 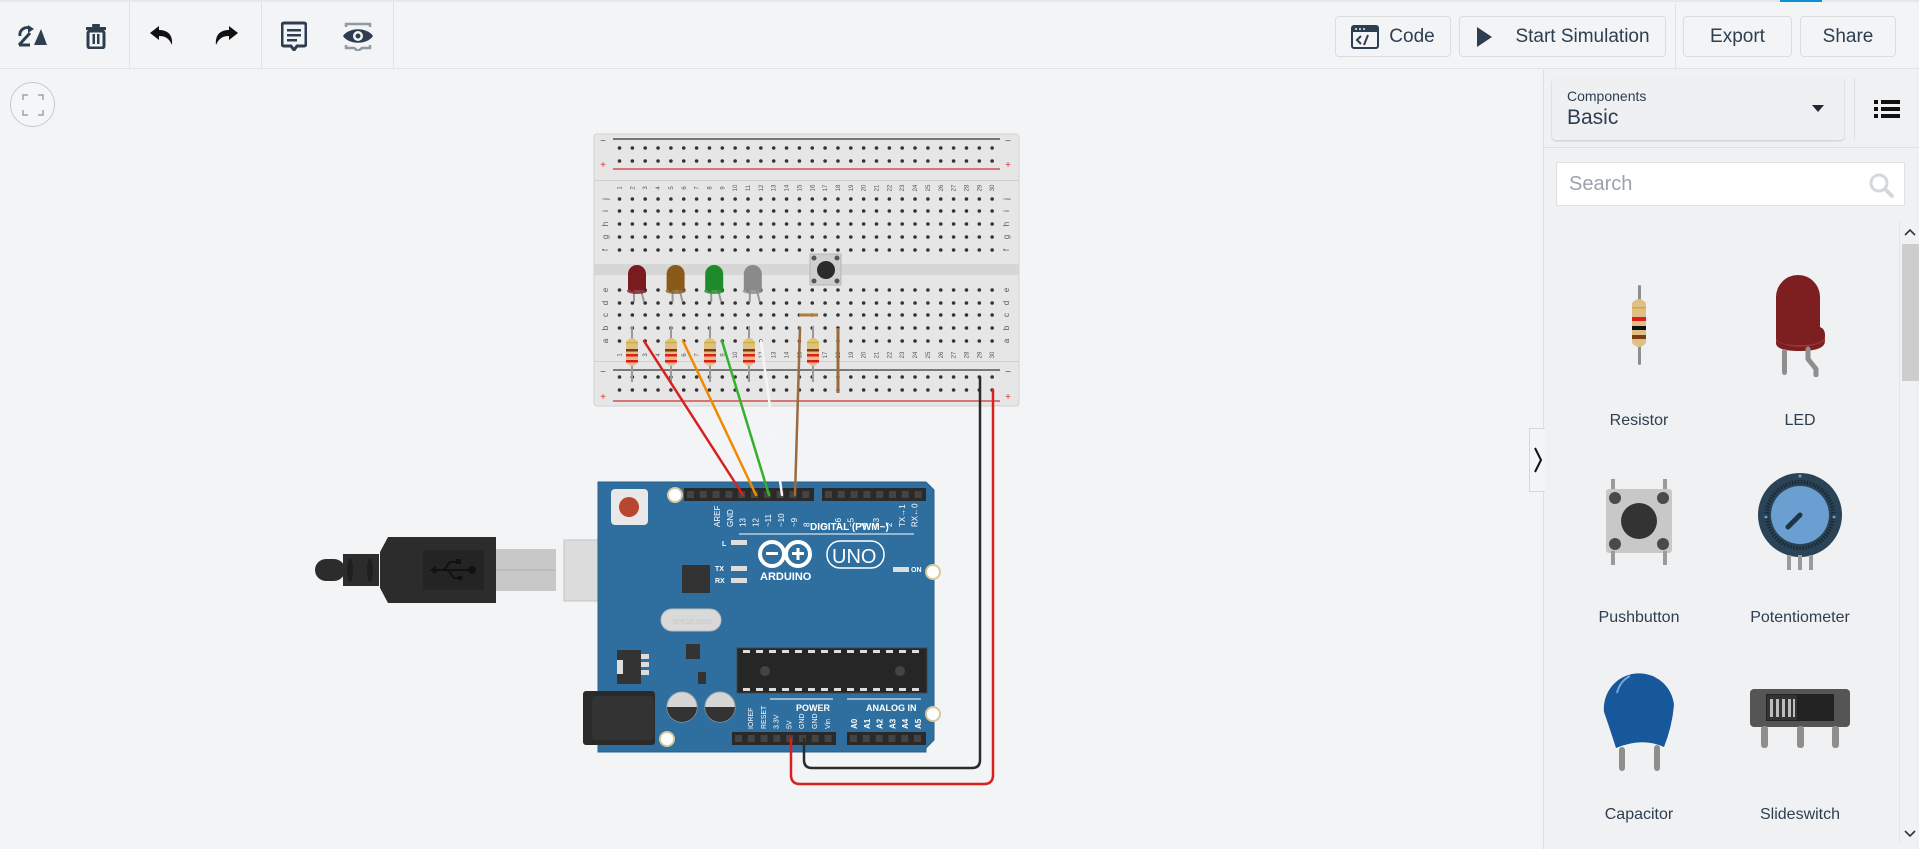 I want to click on breadboard-pushbutton, so click(x=825, y=269).